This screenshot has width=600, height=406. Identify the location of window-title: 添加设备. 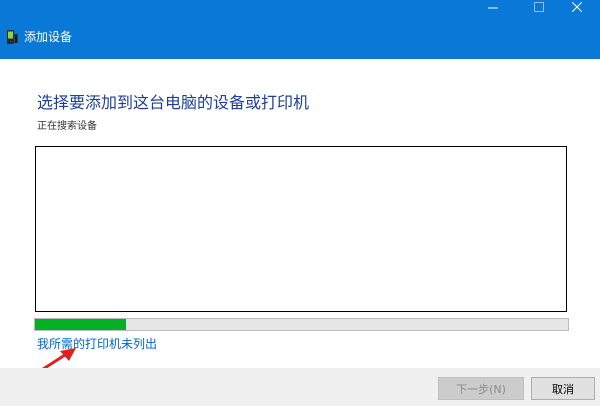
(48, 37).